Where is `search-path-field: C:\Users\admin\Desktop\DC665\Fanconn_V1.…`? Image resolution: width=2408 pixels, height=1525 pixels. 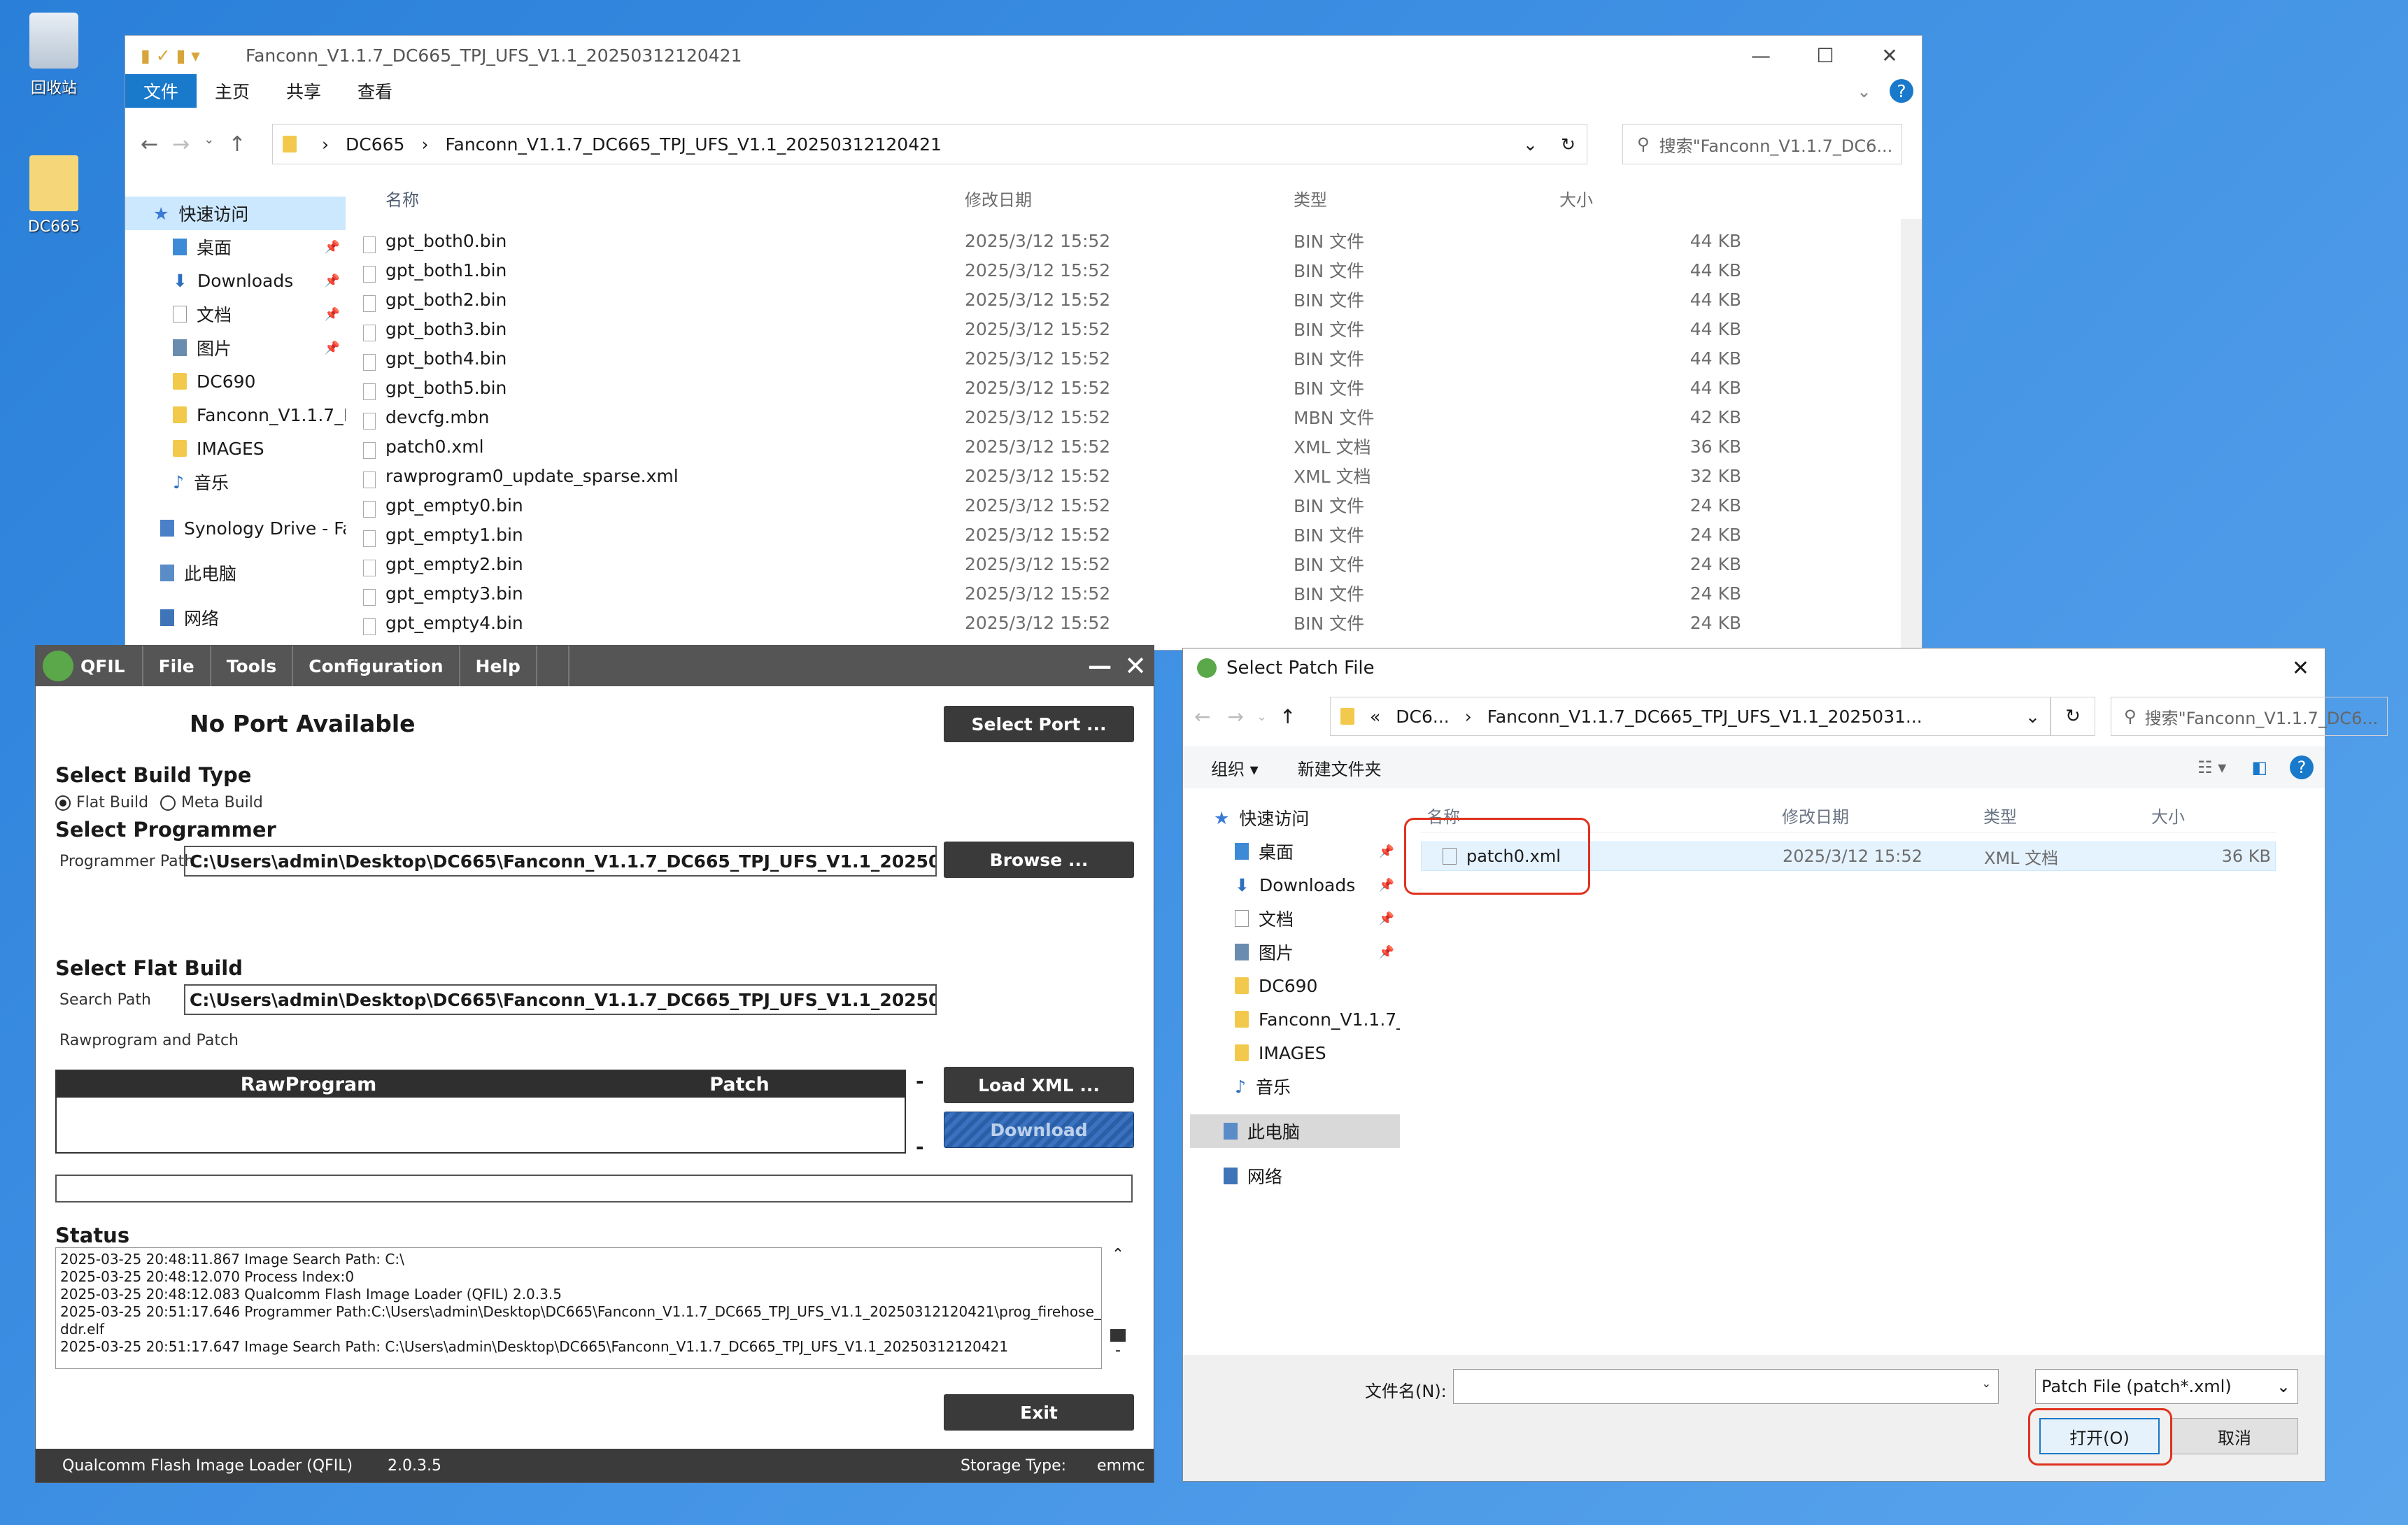 search-path-field: C:\Users\admin\Desktop\DC665\Fanconn_V1.… is located at coordinates (560, 999).